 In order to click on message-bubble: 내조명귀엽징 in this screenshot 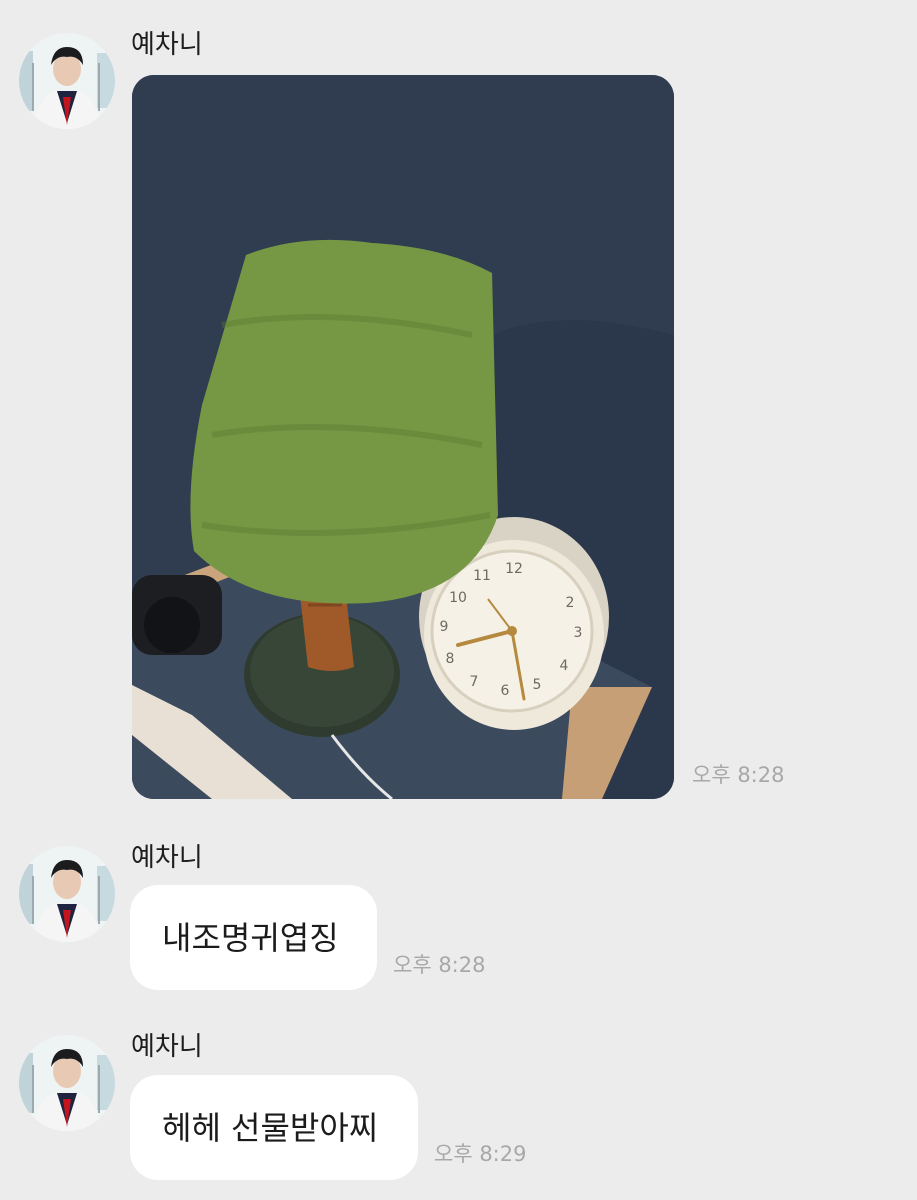, I will do `click(253, 937)`.